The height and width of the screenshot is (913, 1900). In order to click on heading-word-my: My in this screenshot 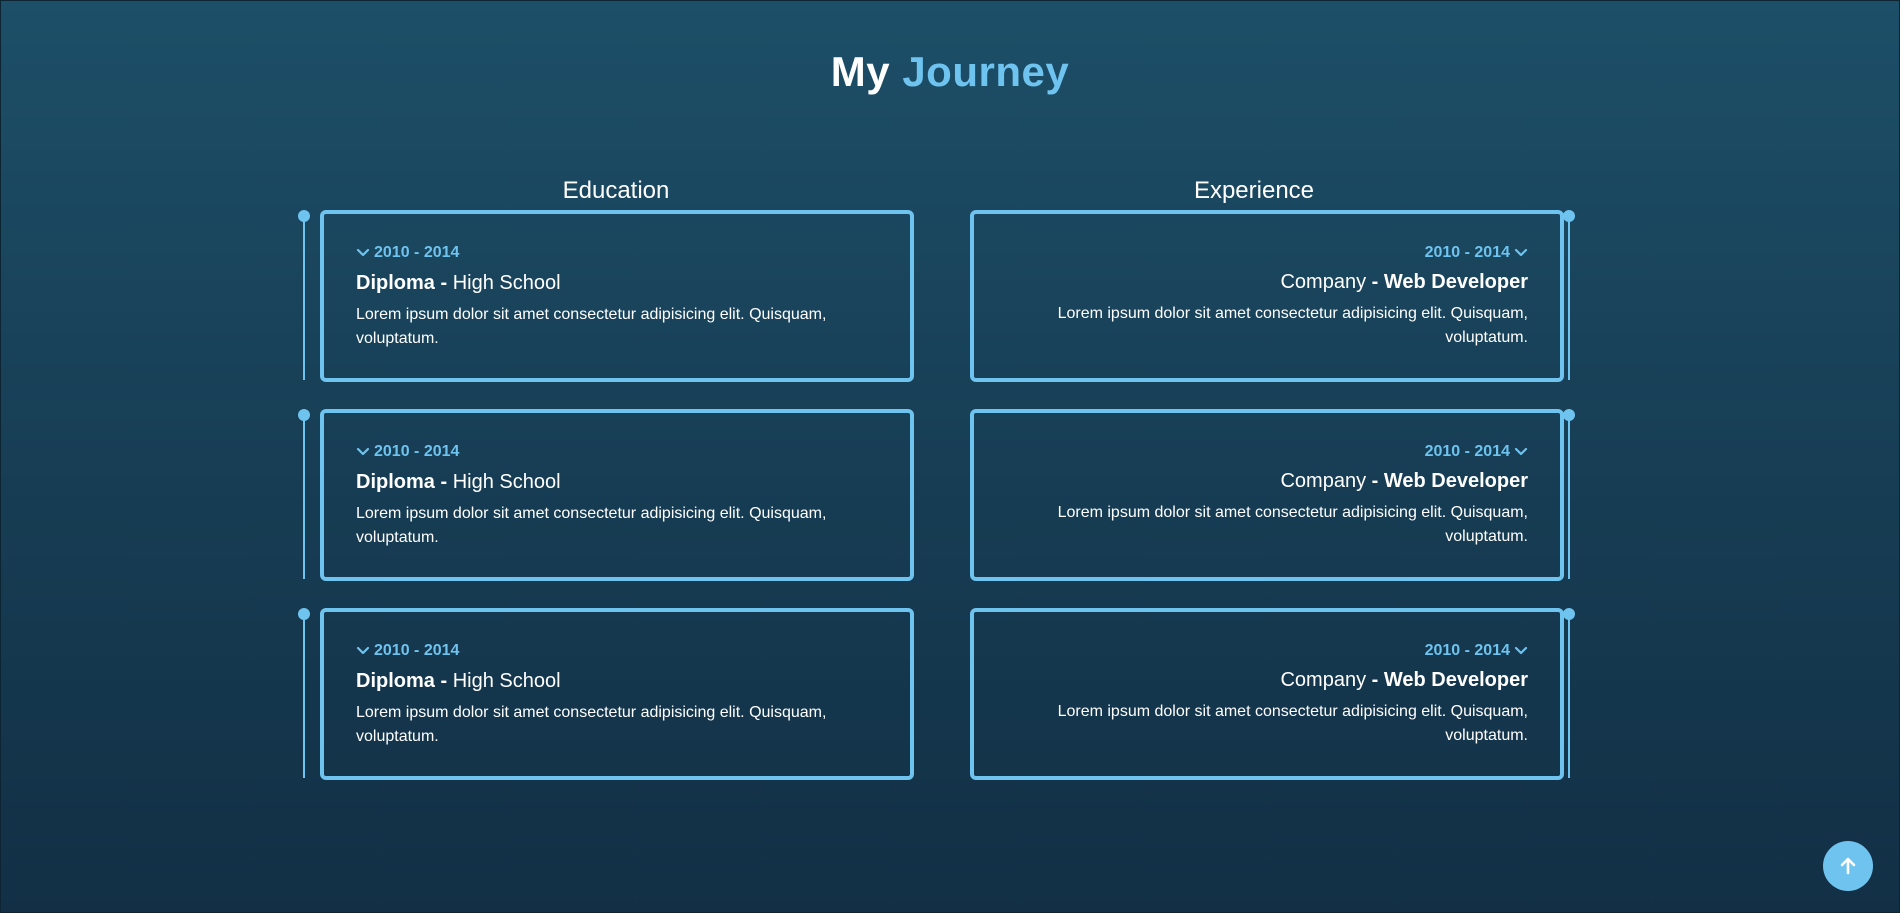, I will do `click(860, 71)`.